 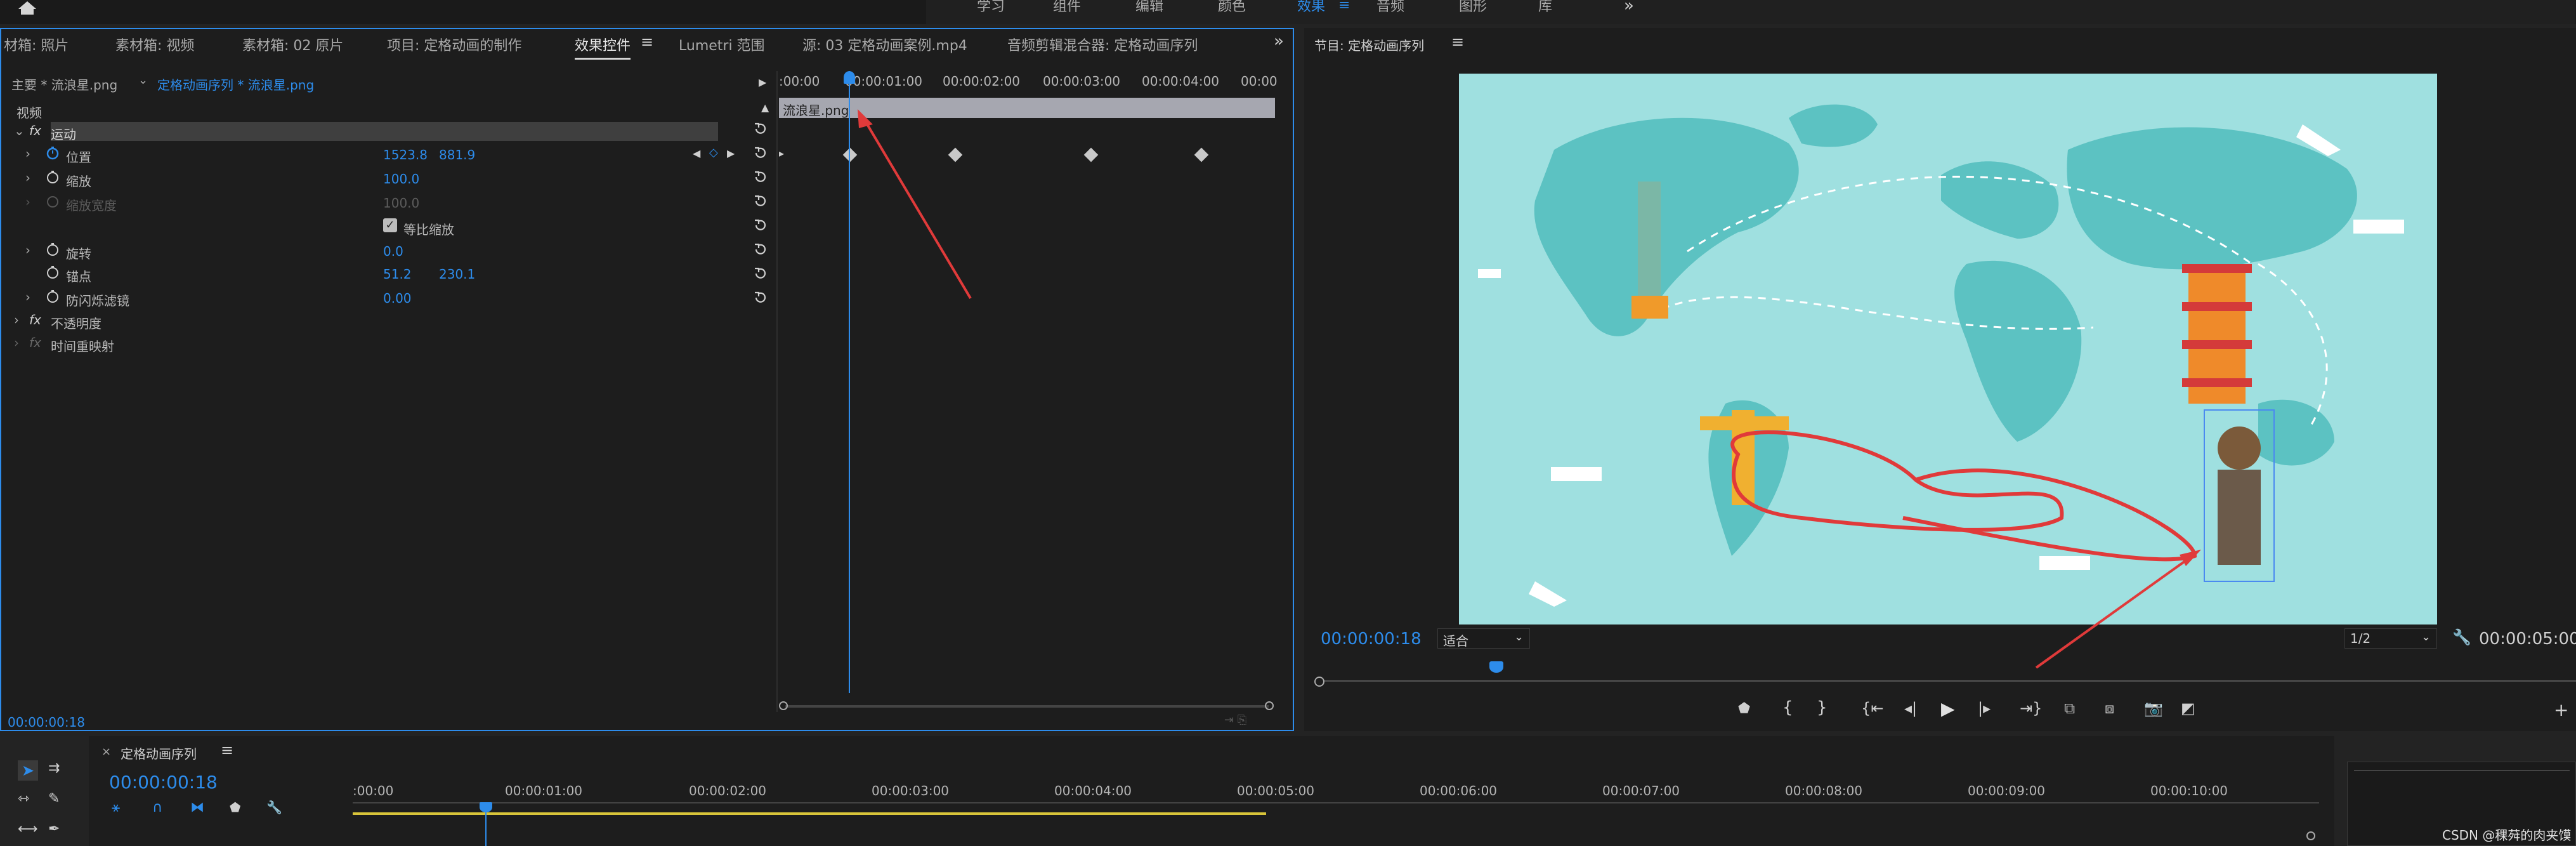 I want to click on timeline-title: 定格动画序列, so click(x=159, y=753).